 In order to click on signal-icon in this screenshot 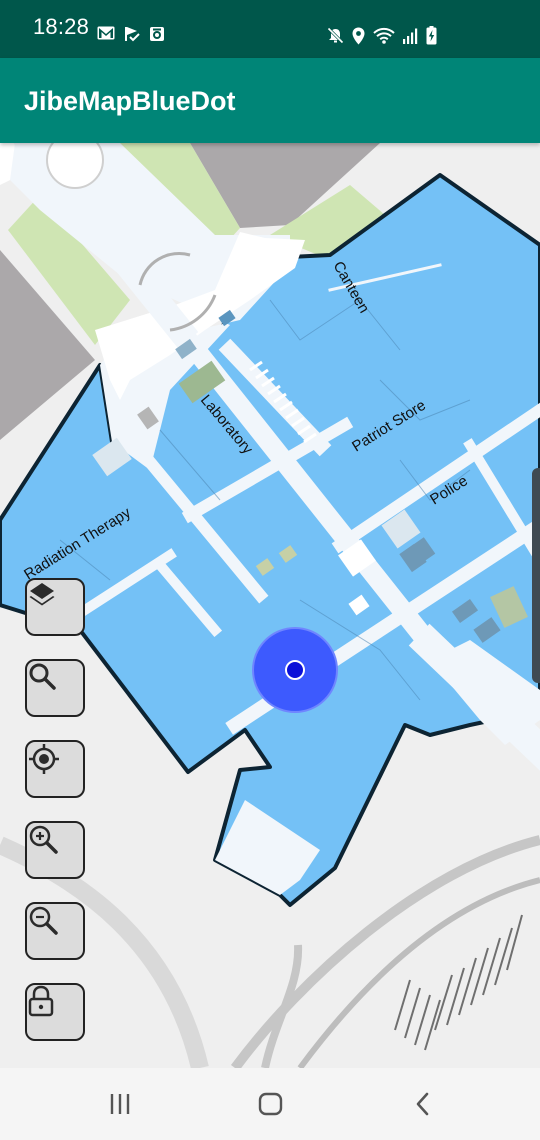, I will do `click(410, 36)`.